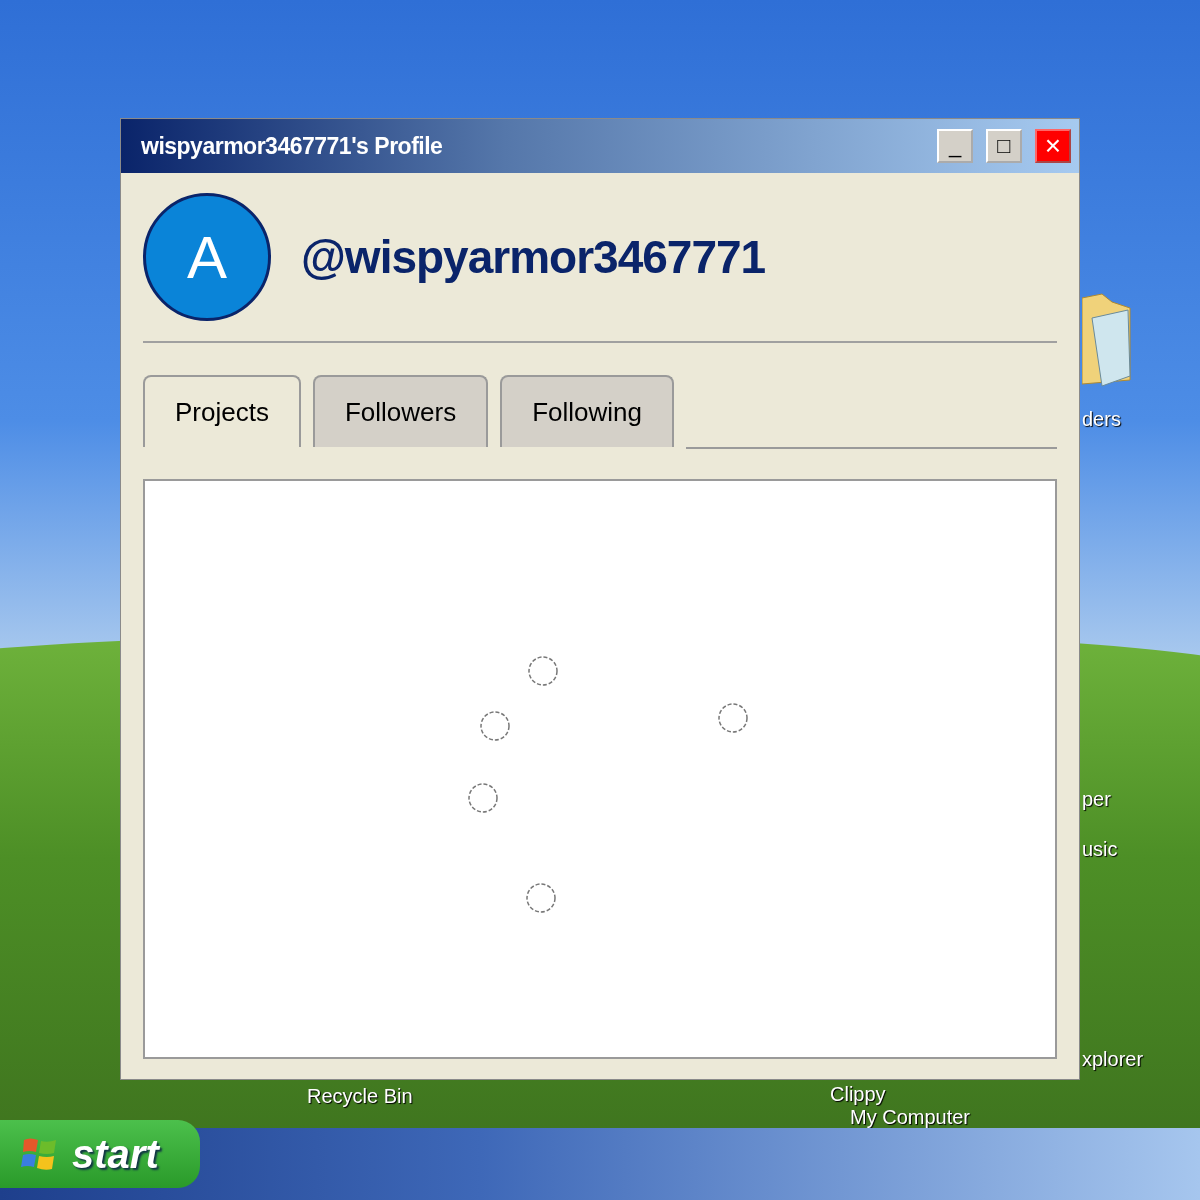  What do you see at coordinates (955, 146) in the screenshot?
I see `minimize-button: _` at bounding box center [955, 146].